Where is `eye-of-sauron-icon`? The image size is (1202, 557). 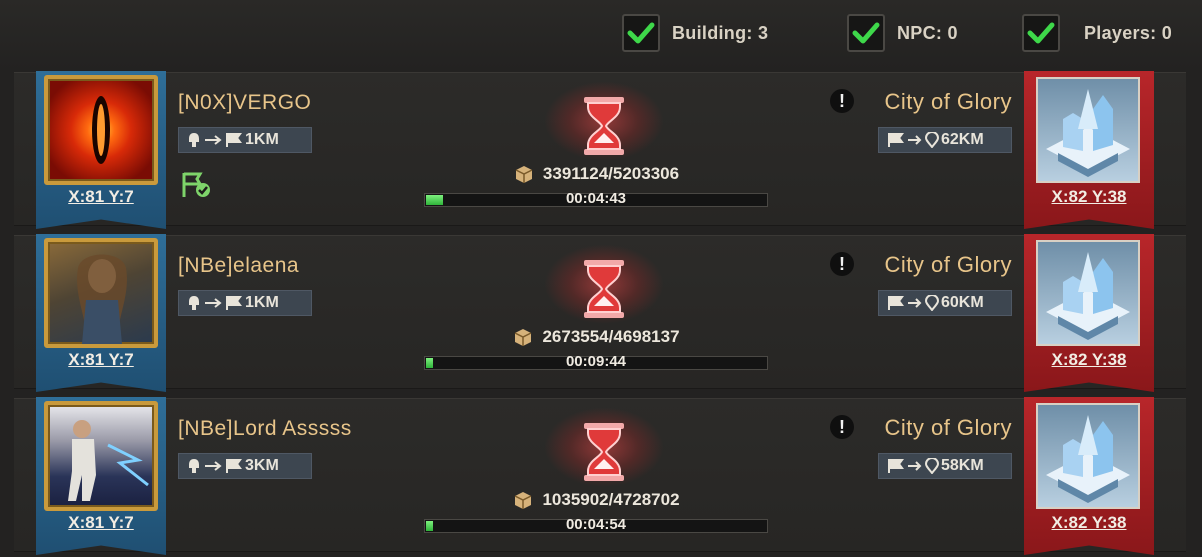
eye-of-sauron-icon is located at coordinates (101, 130).